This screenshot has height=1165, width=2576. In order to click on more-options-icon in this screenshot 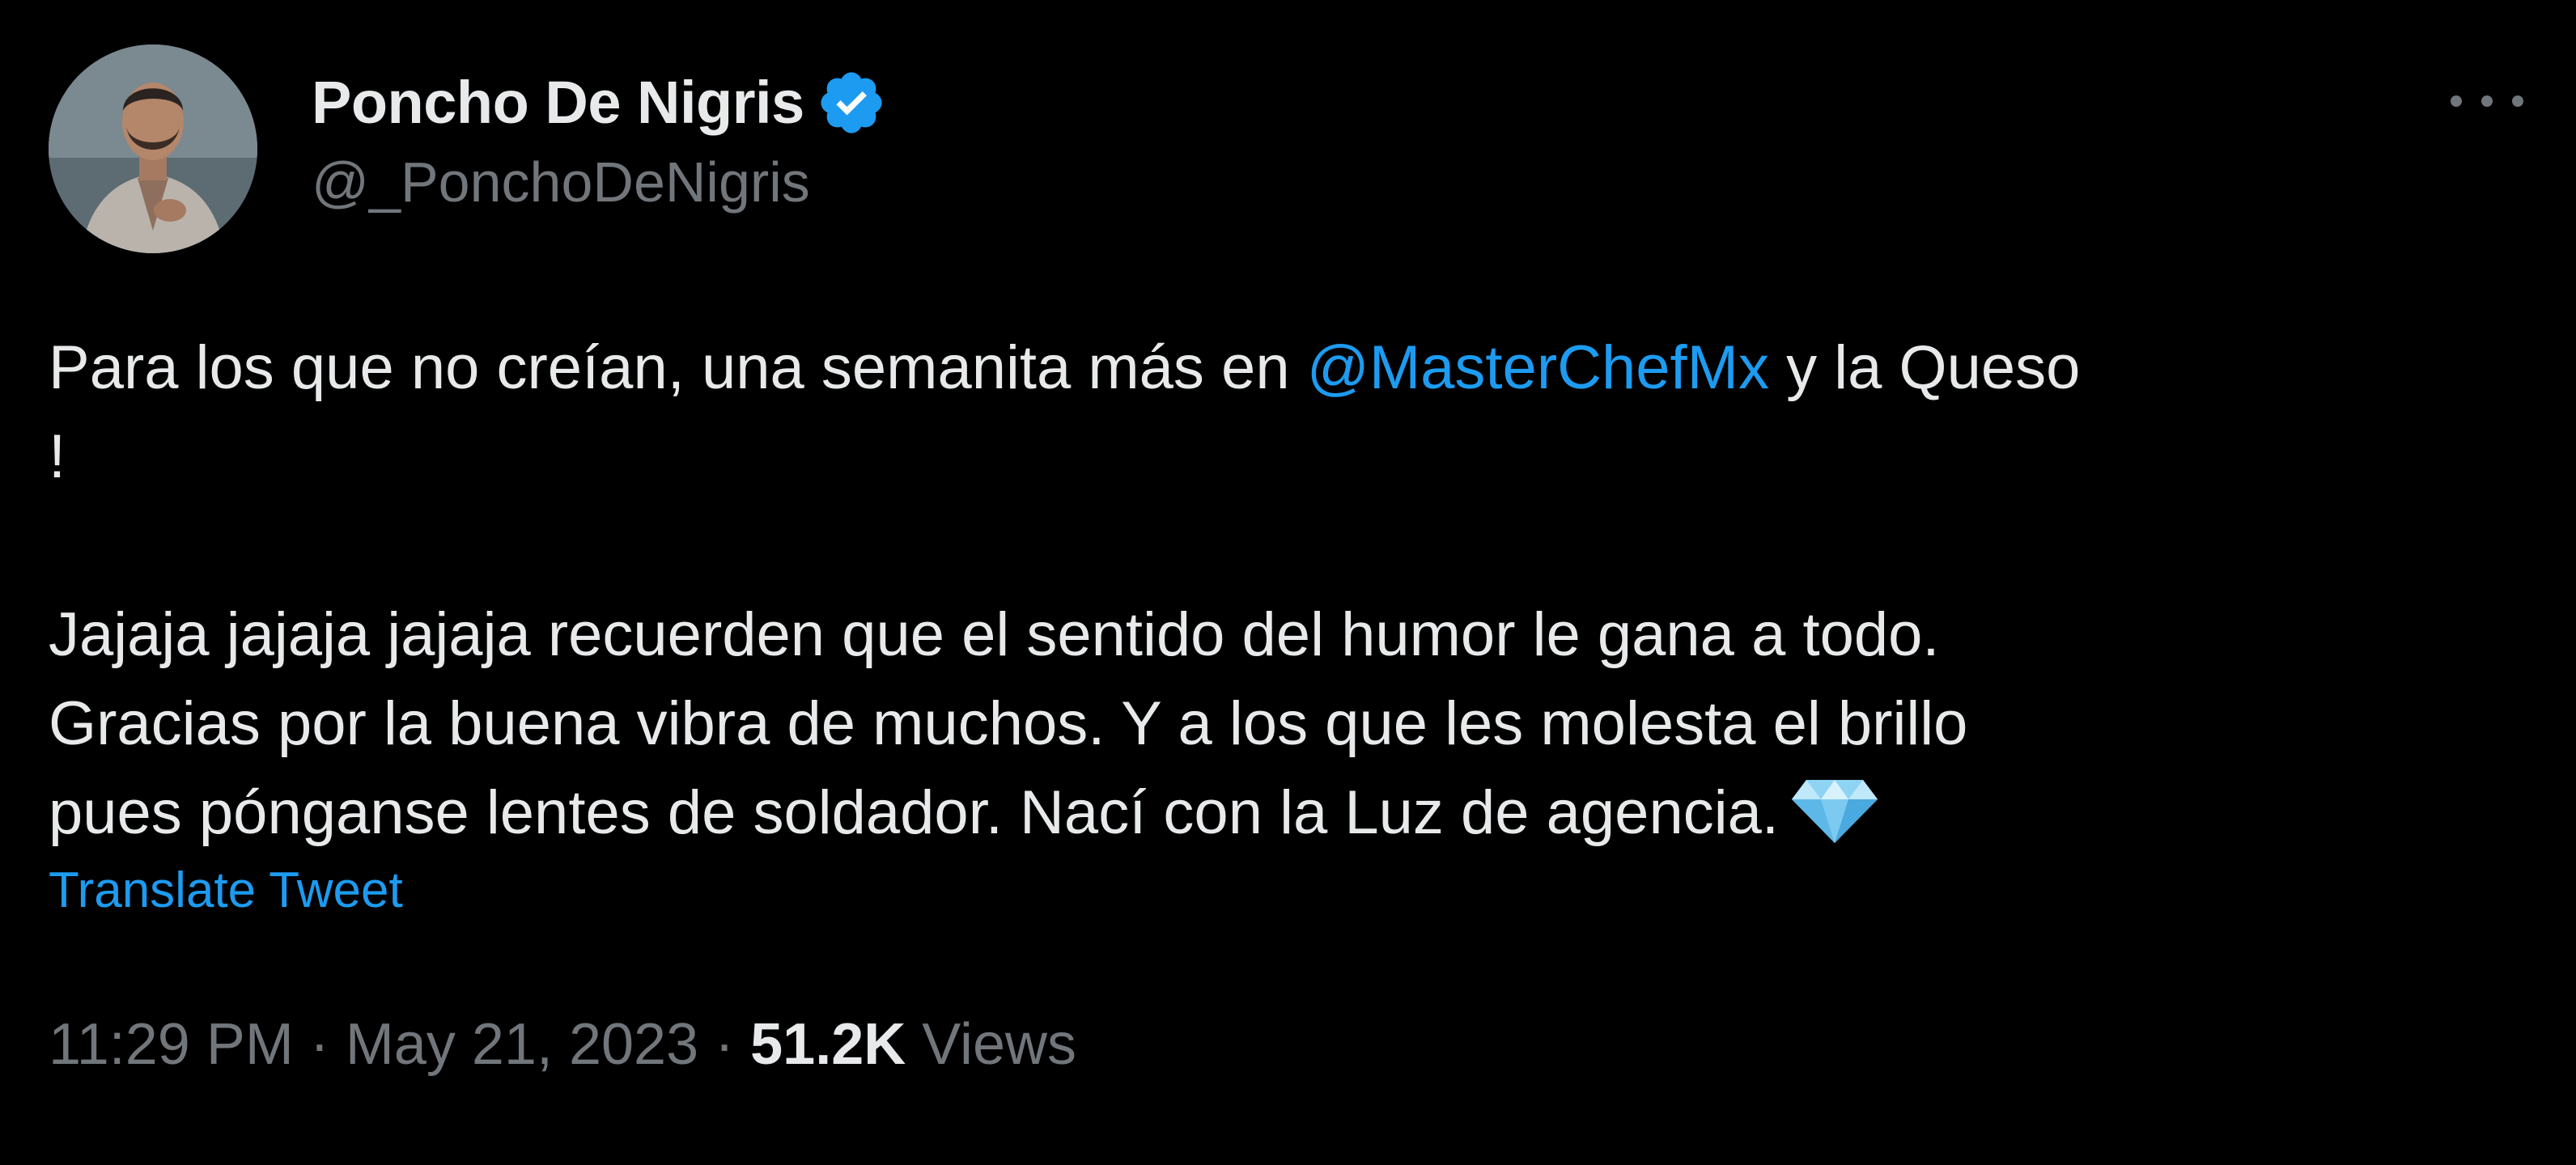, I will do `click(2487, 101)`.